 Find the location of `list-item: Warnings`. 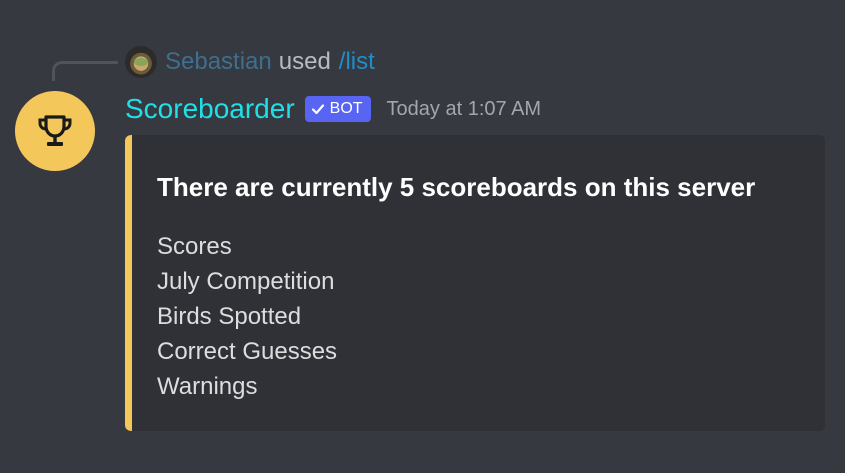

list-item: Warnings is located at coordinates (207, 386).